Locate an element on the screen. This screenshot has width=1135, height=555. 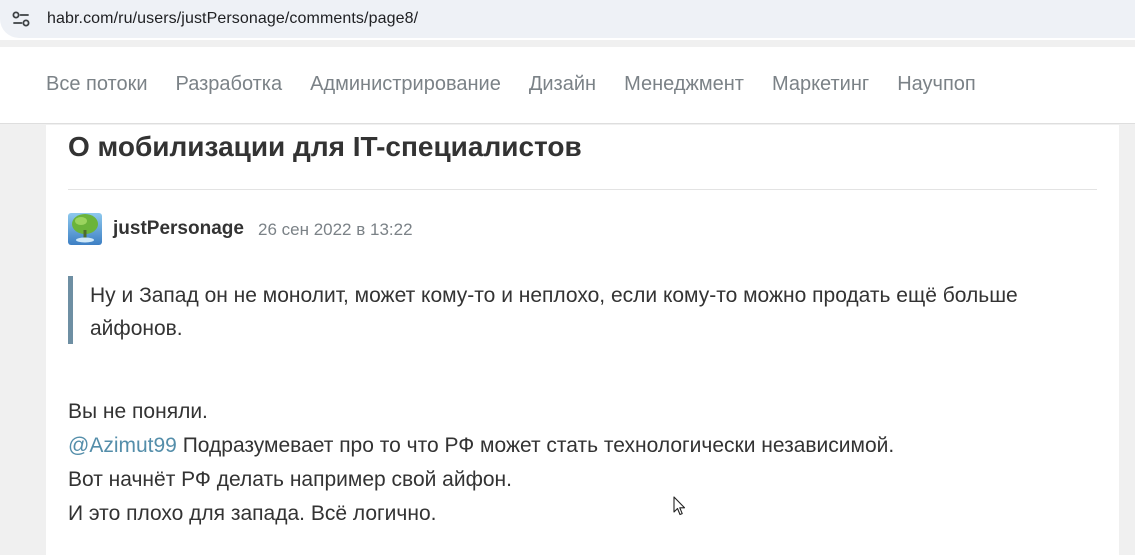
tune-icon is located at coordinates (21, 19).